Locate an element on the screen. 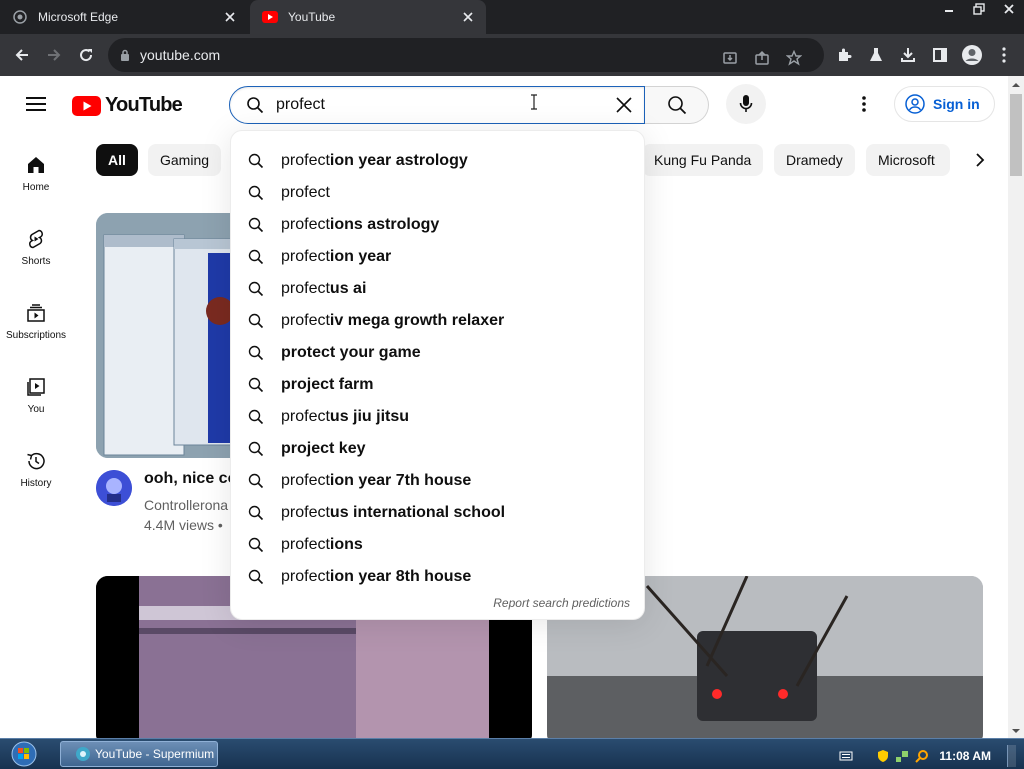 The width and height of the screenshot is (1024, 769). chip-all: All is located at coordinates (117, 160).